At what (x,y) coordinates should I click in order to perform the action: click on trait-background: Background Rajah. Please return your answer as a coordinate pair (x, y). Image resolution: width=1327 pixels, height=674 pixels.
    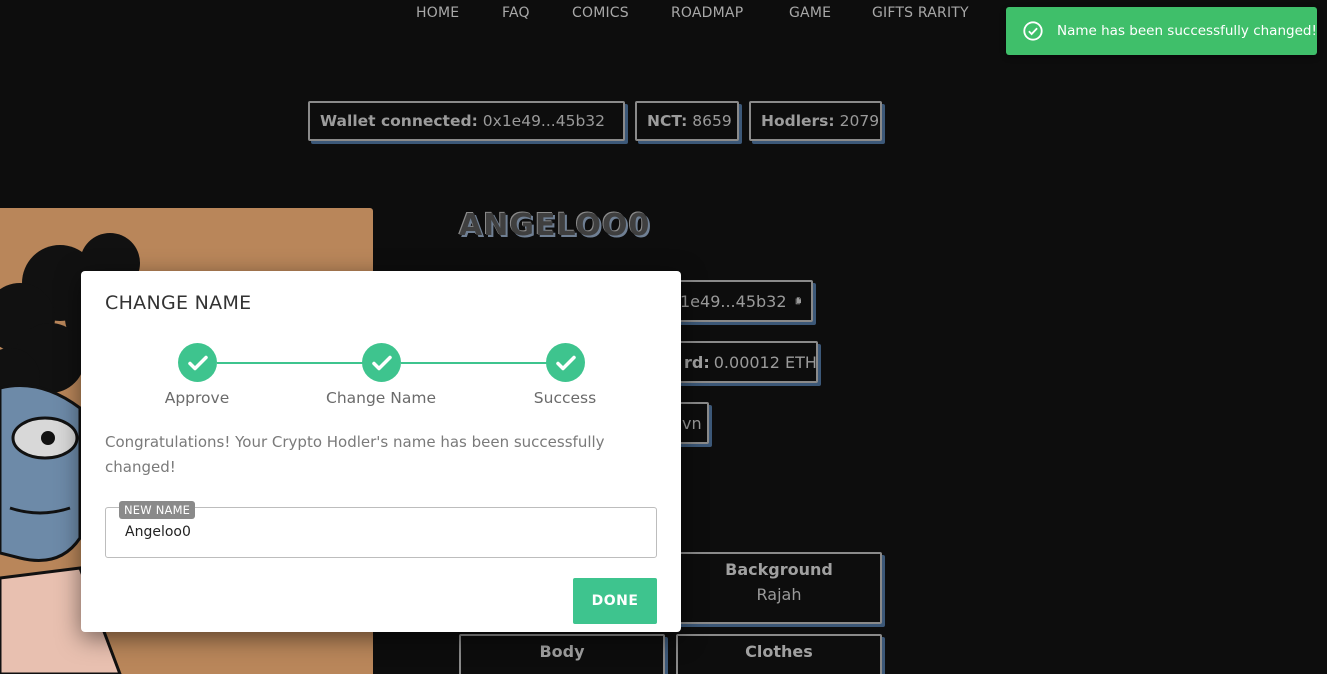
    Looking at the image, I should click on (779, 588).